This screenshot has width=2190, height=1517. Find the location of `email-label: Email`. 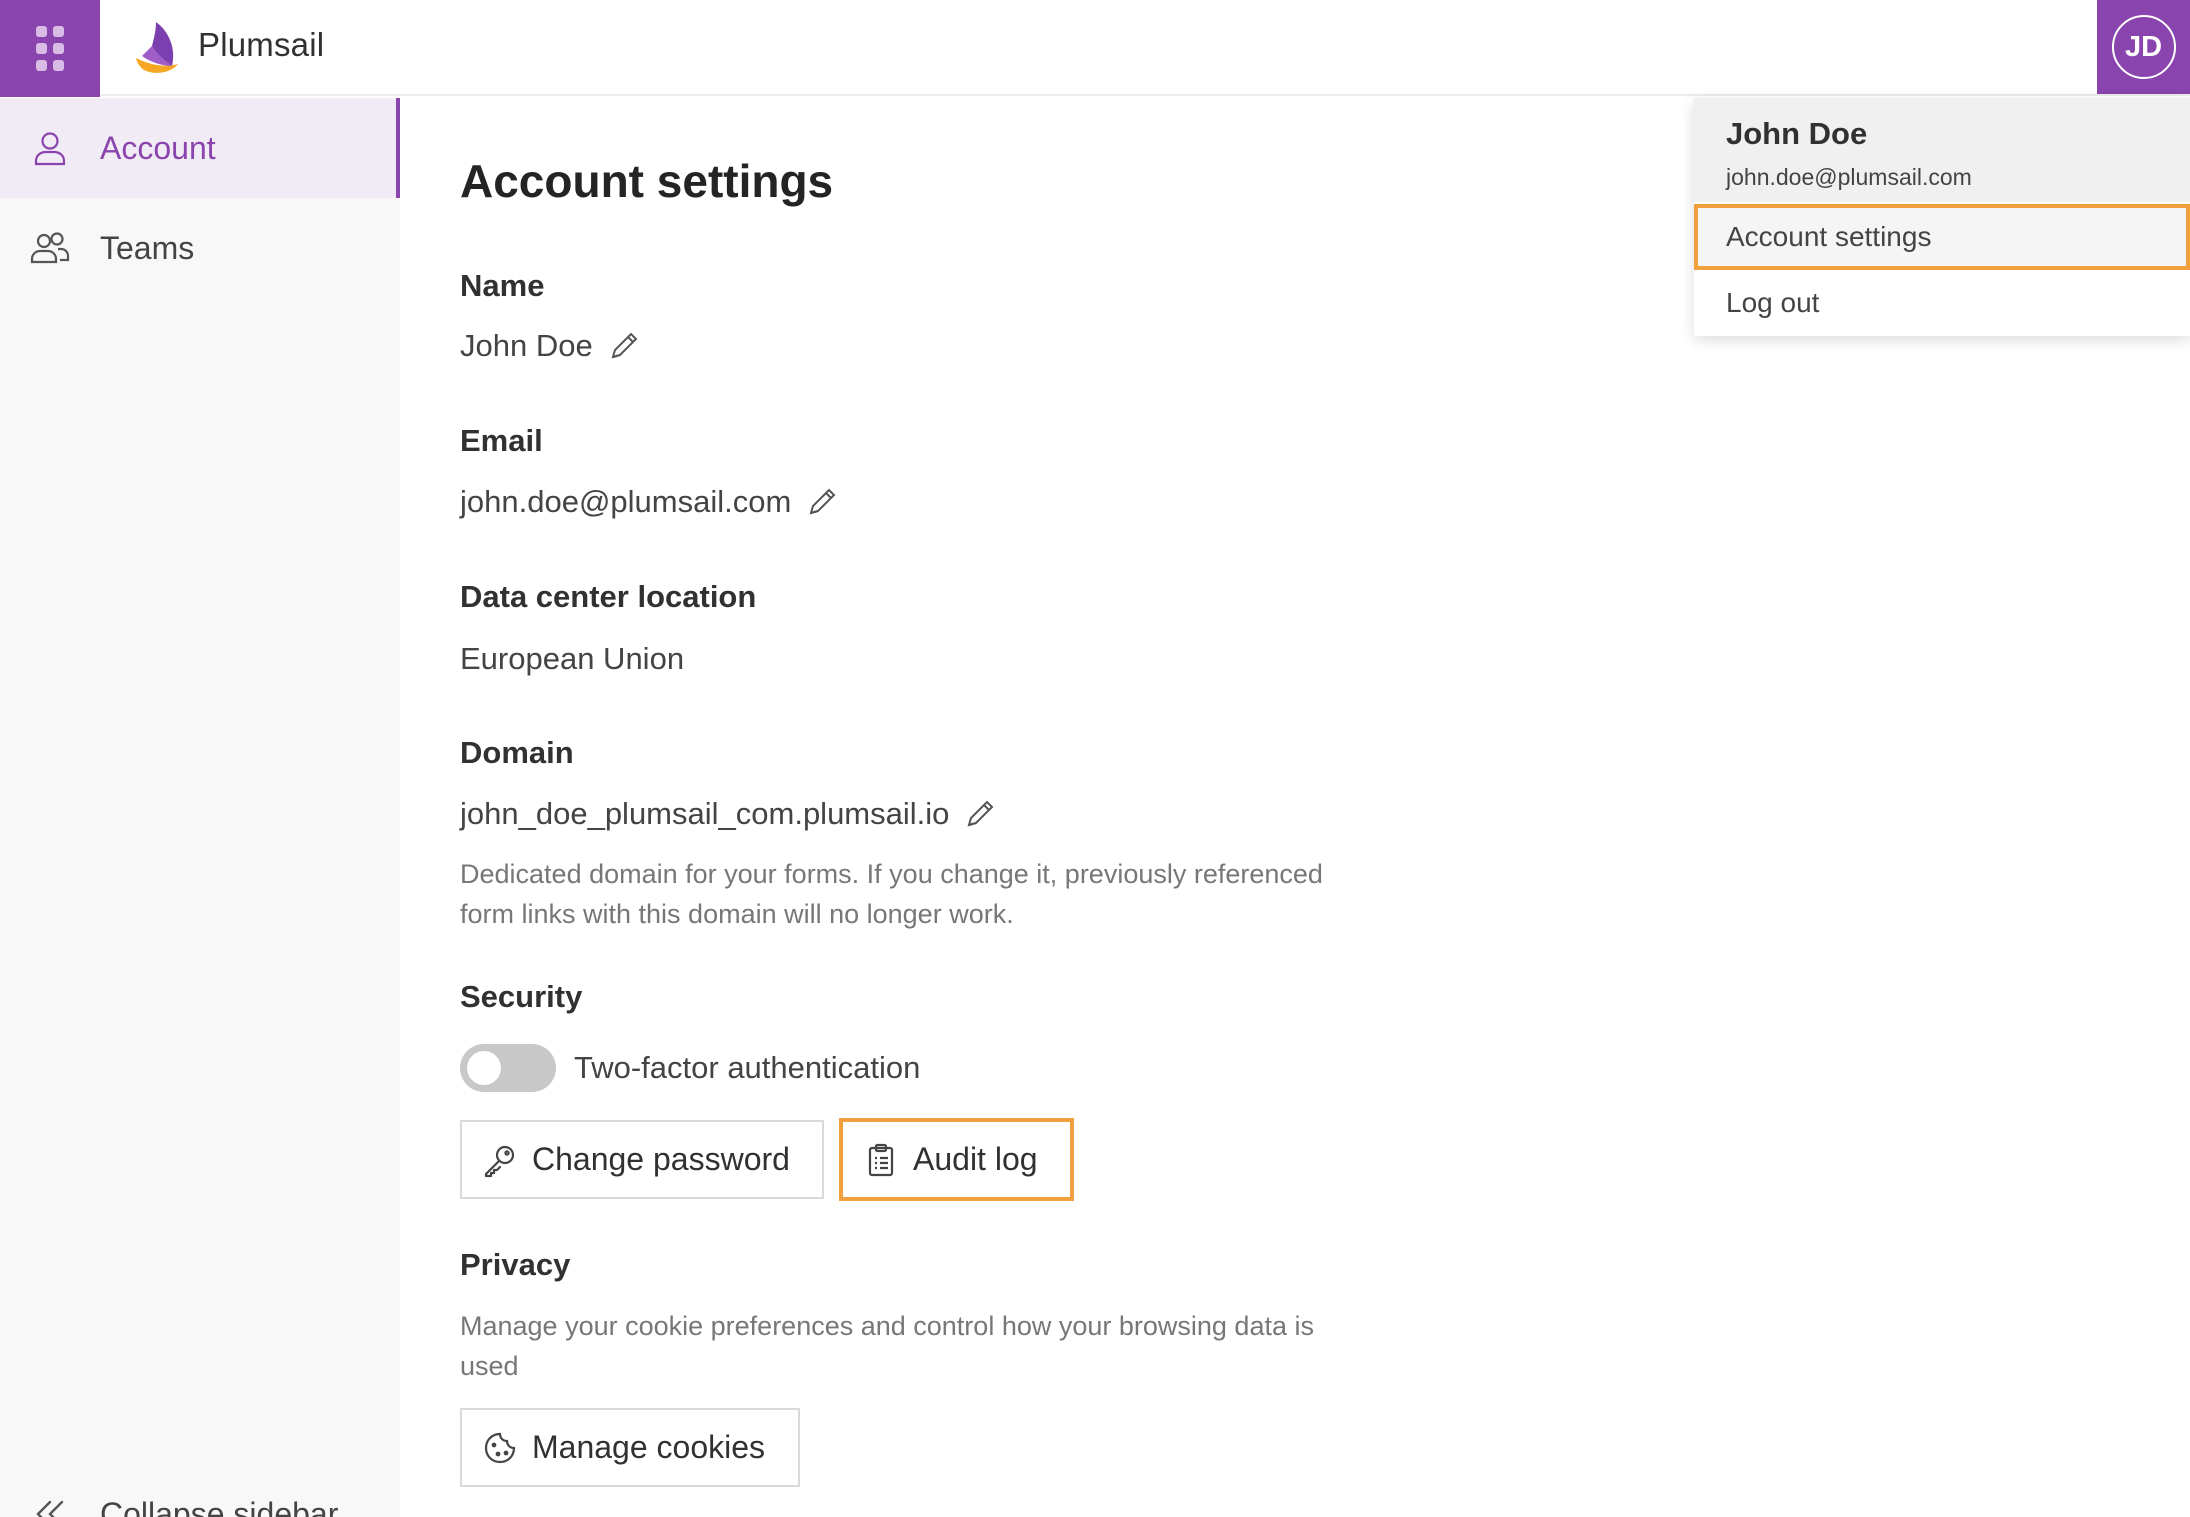

email-label: Email is located at coordinates (501, 440).